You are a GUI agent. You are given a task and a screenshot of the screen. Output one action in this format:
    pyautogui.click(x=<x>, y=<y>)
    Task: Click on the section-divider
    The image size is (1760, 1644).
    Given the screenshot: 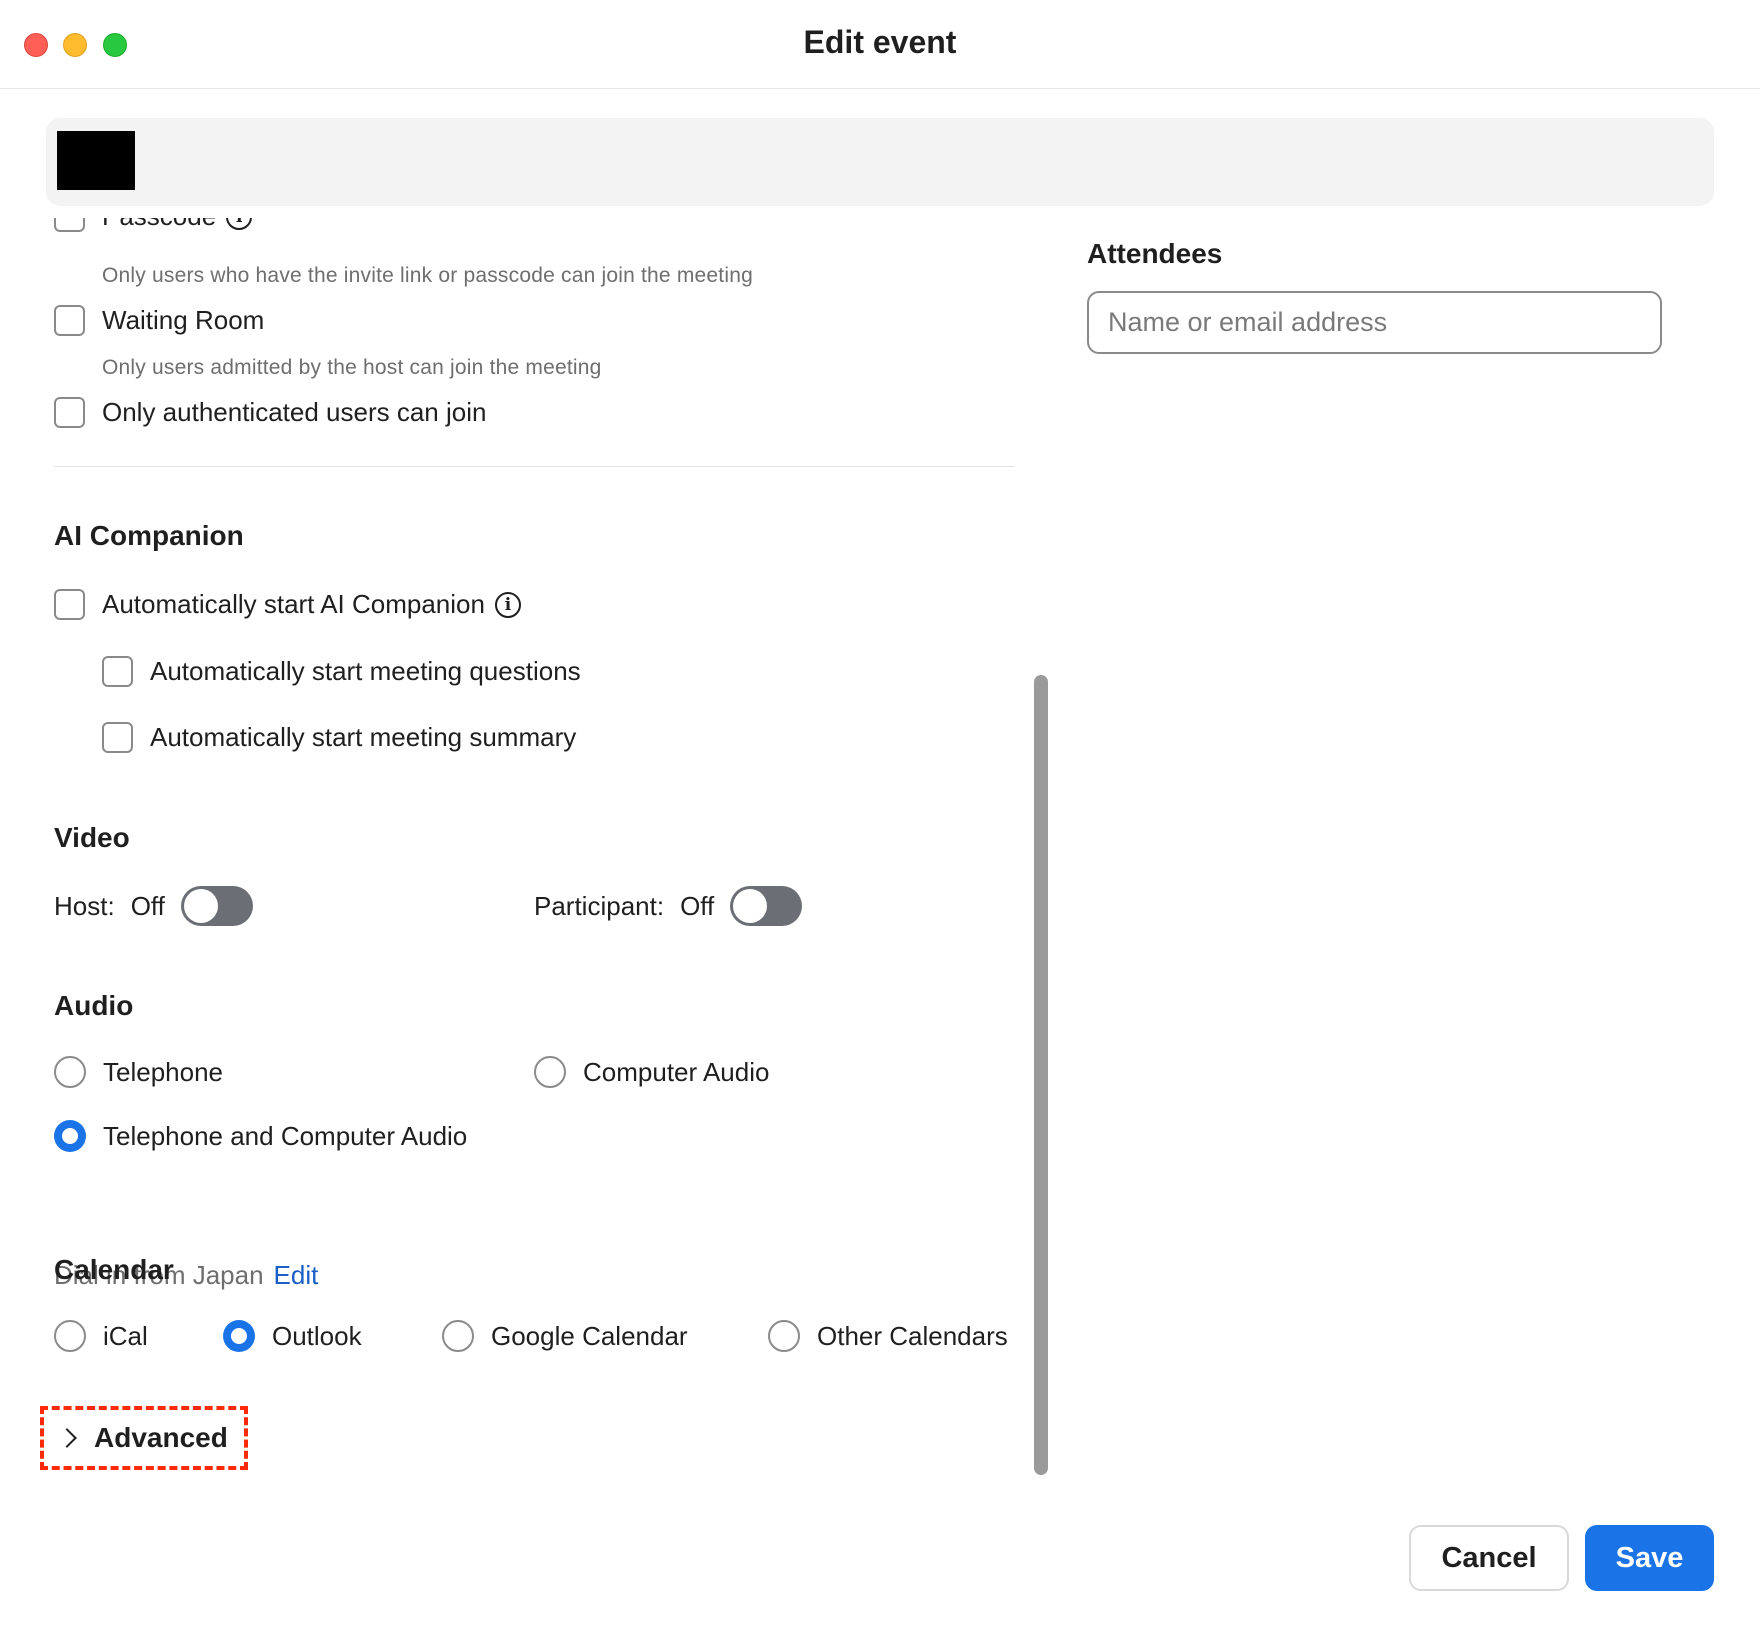 What is the action you would take?
    pyautogui.click(x=534, y=466)
    